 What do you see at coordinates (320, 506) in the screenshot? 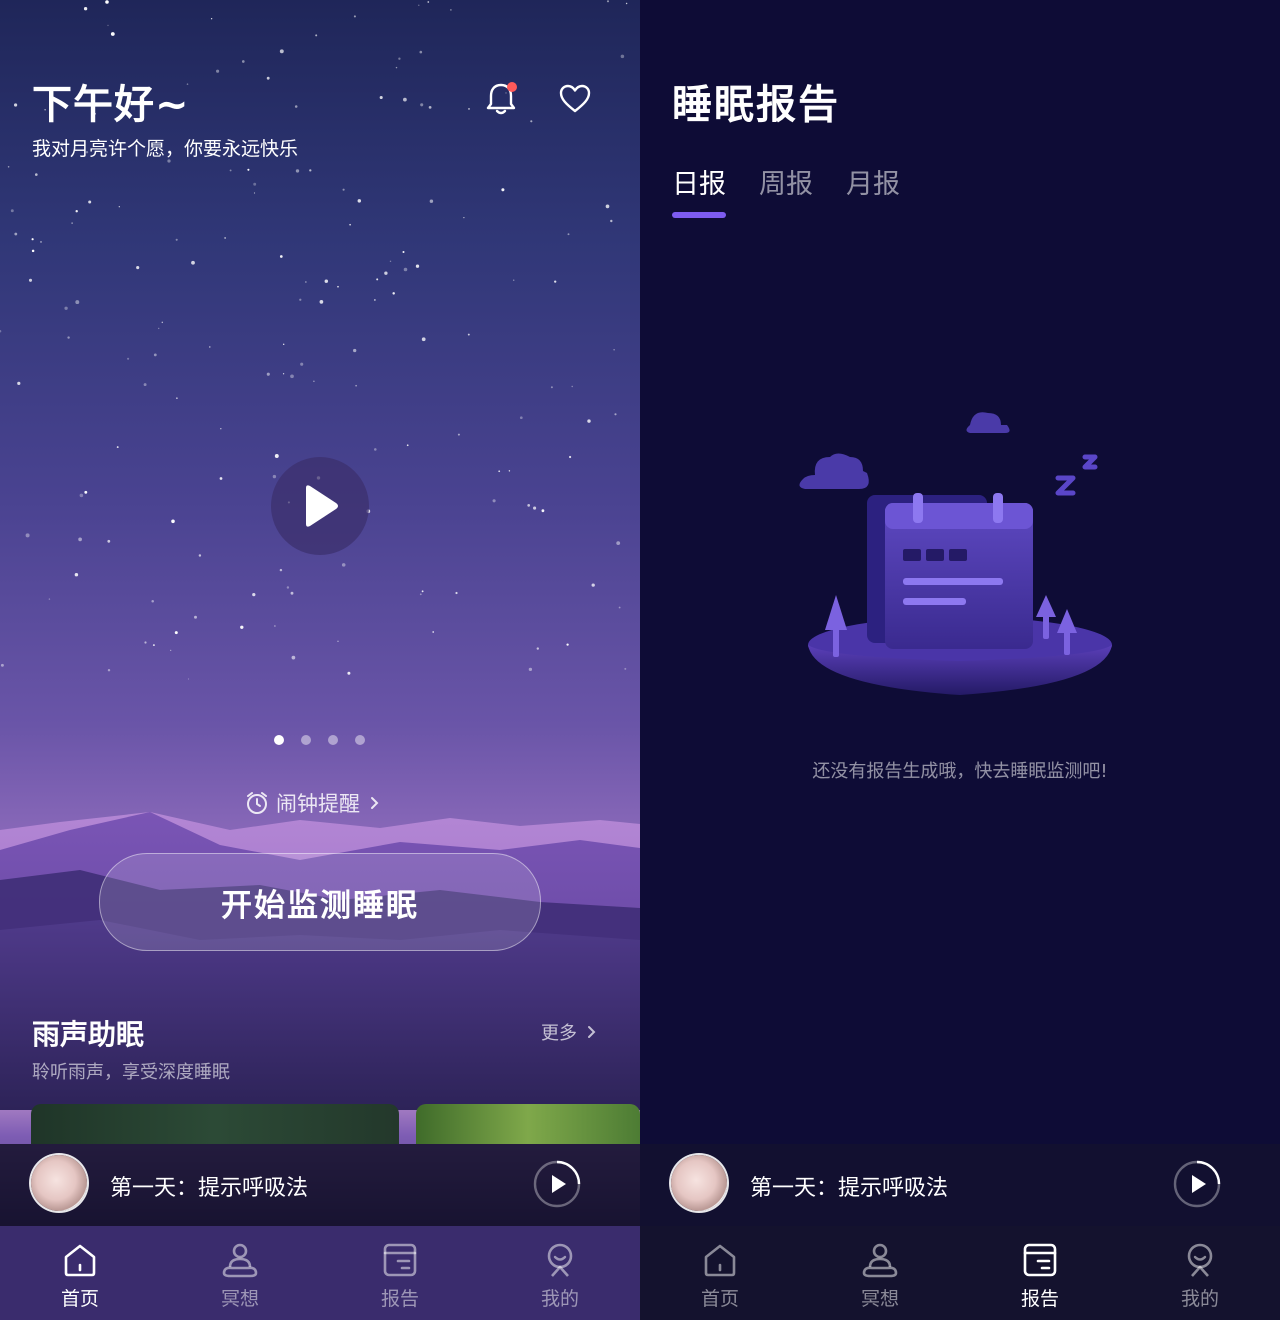
I see `play-sound-button` at bounding box center [320, 506].